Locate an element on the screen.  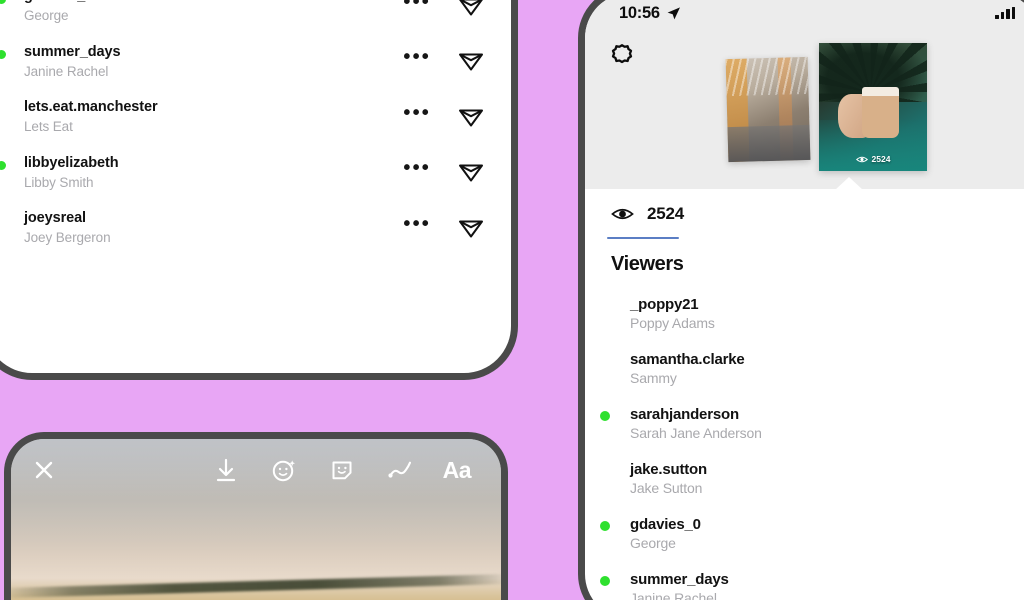
views-count: 2524 is located at coordinates (666, 213).